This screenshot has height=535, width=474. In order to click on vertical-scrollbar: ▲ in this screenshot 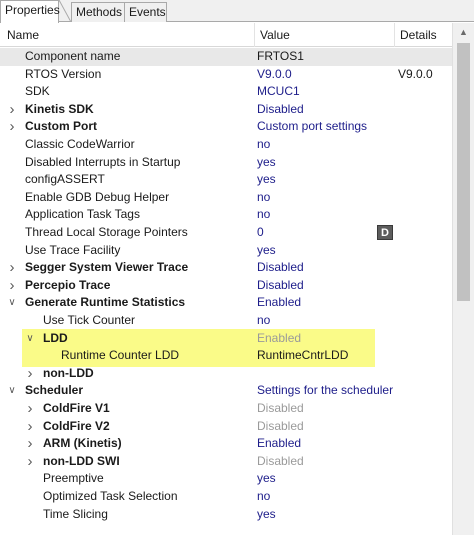, I will do `click(463, 279)`.